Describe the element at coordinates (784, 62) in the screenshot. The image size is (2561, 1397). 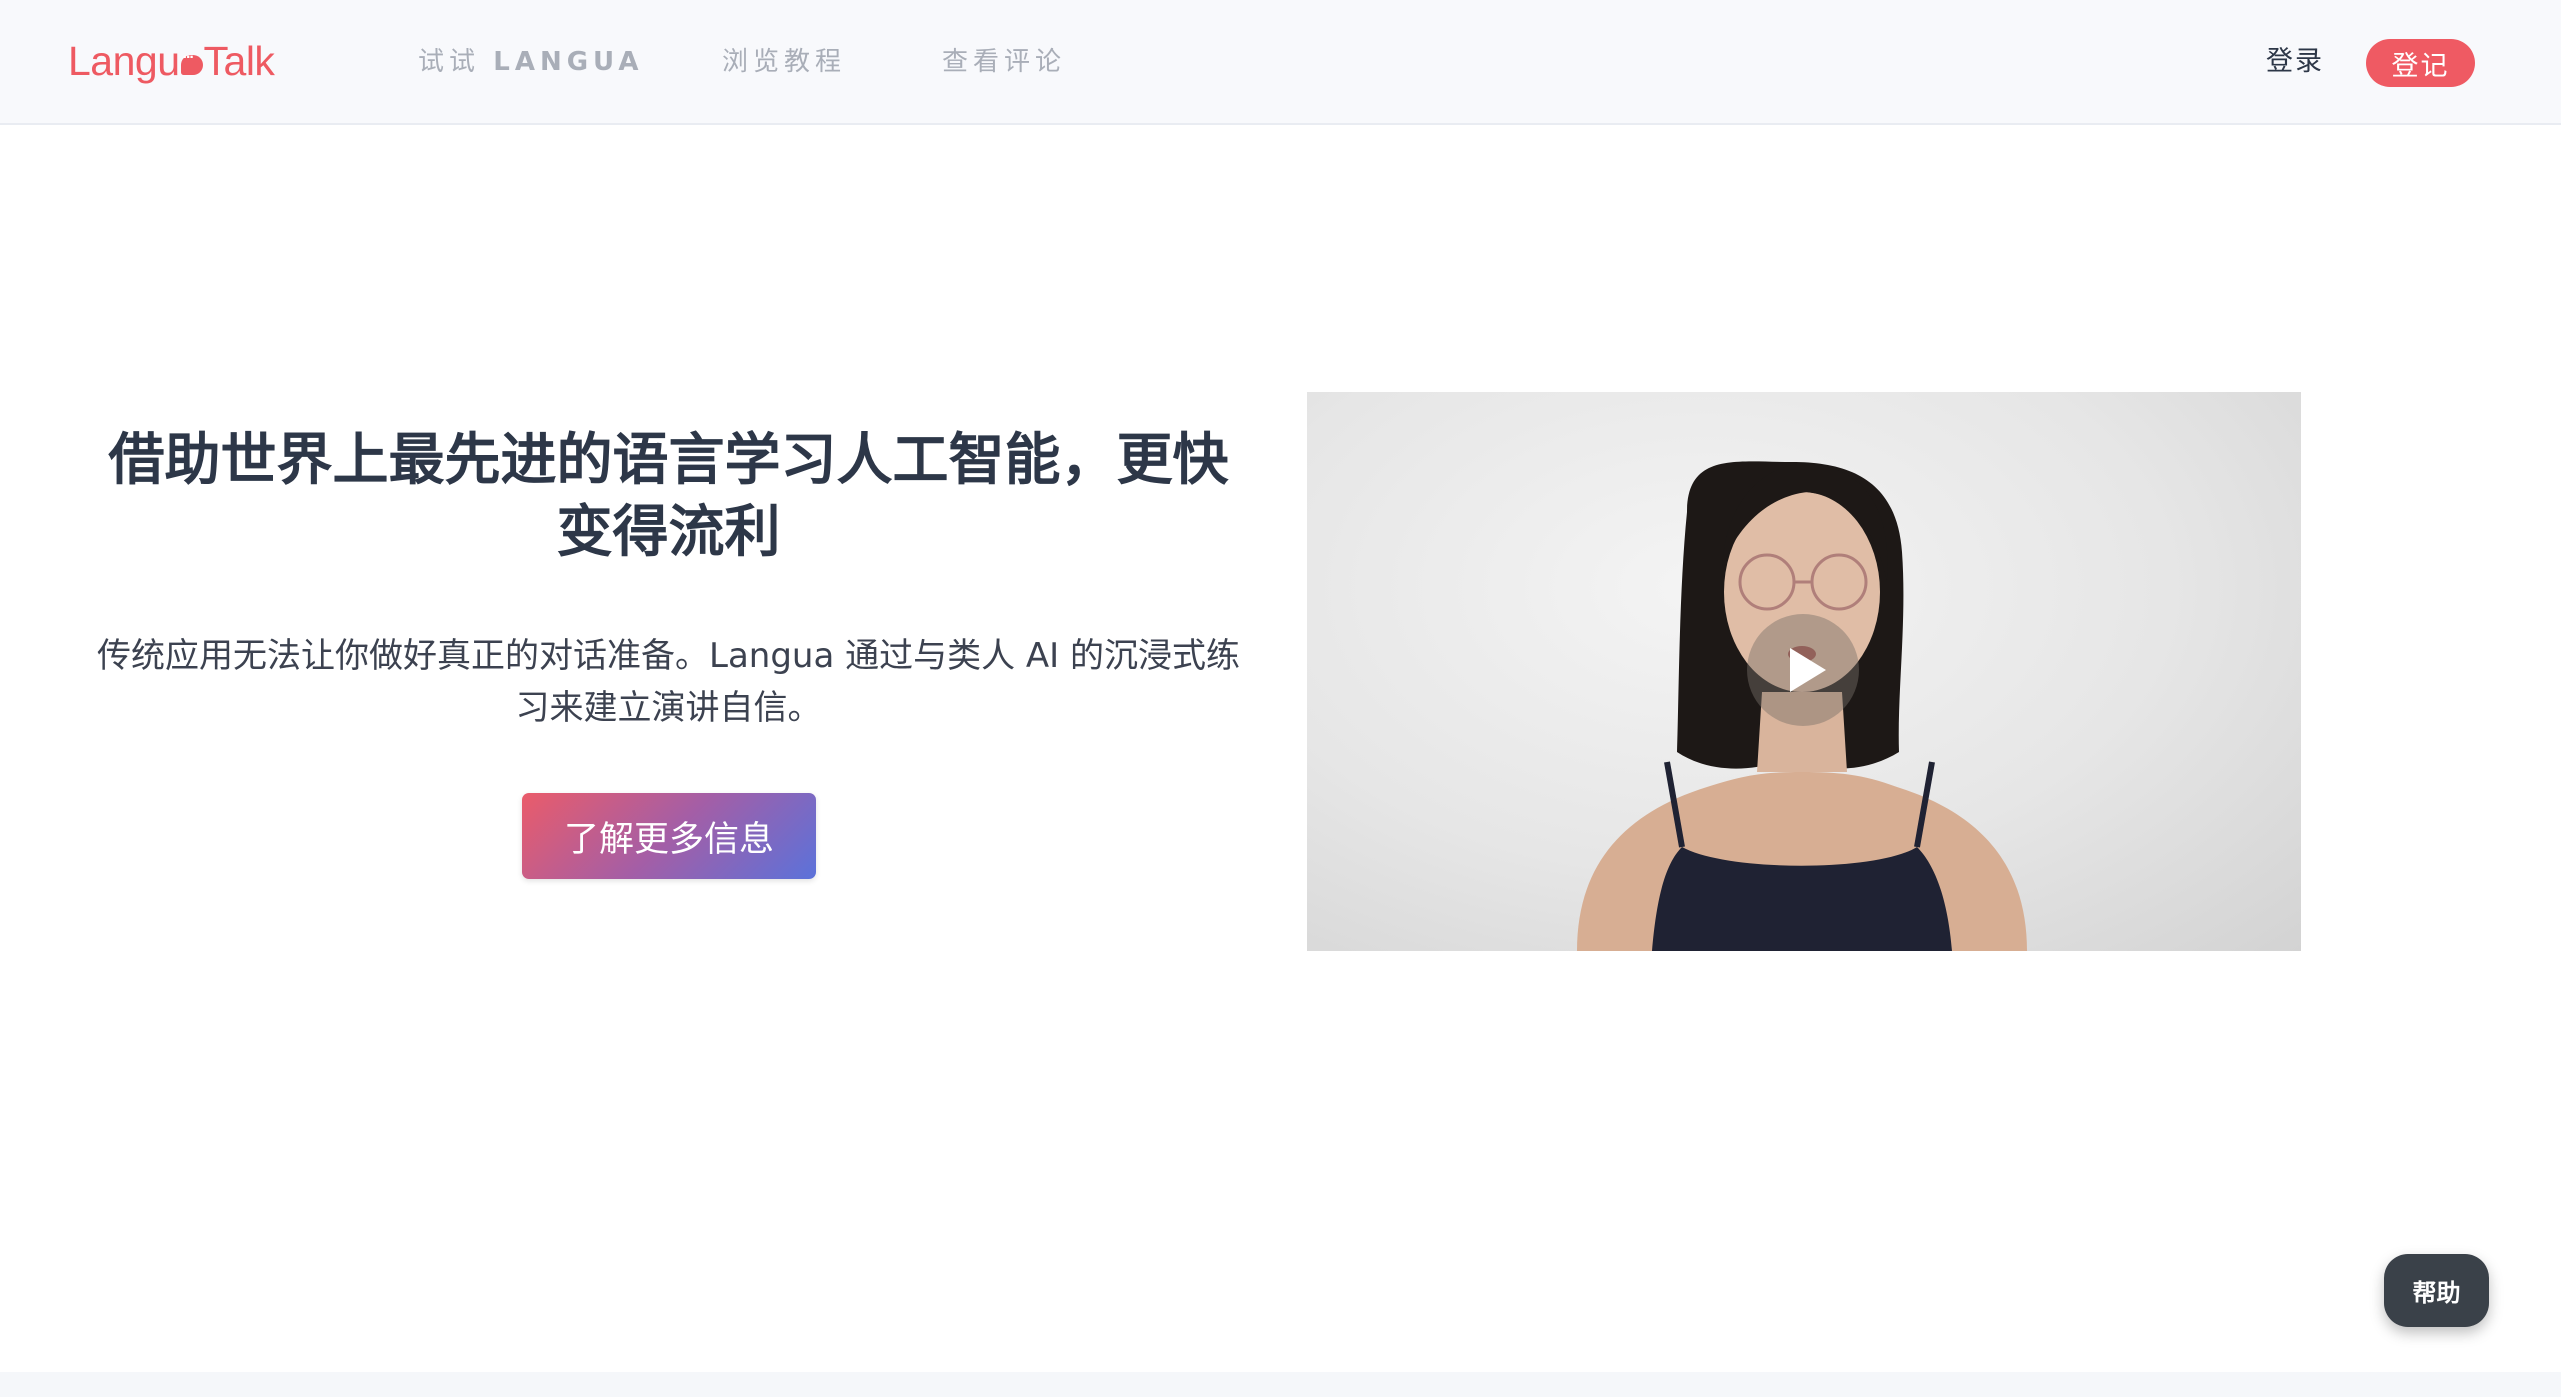
I see `nav-item-browse-tutorials: 浏览教程` at that location.